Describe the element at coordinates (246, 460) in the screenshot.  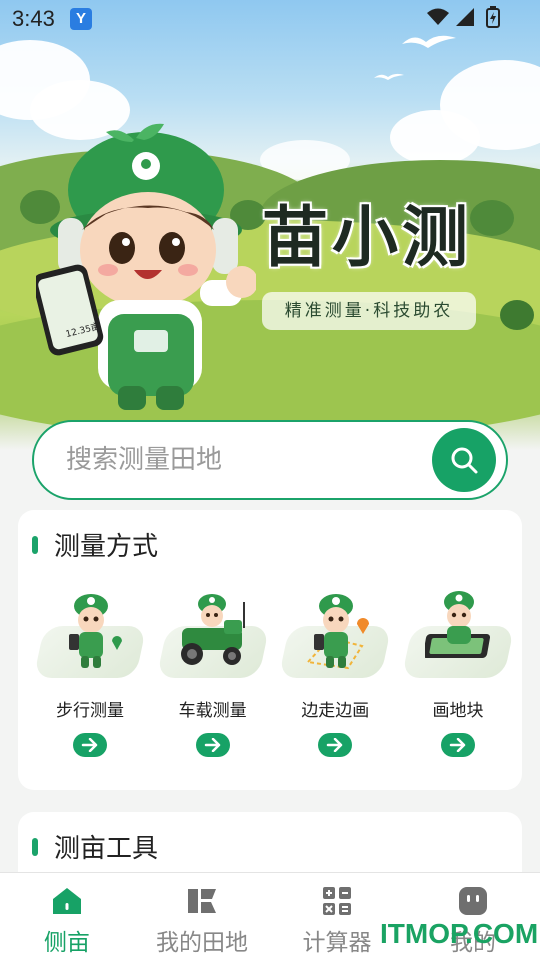
I see `search-input` at that location.